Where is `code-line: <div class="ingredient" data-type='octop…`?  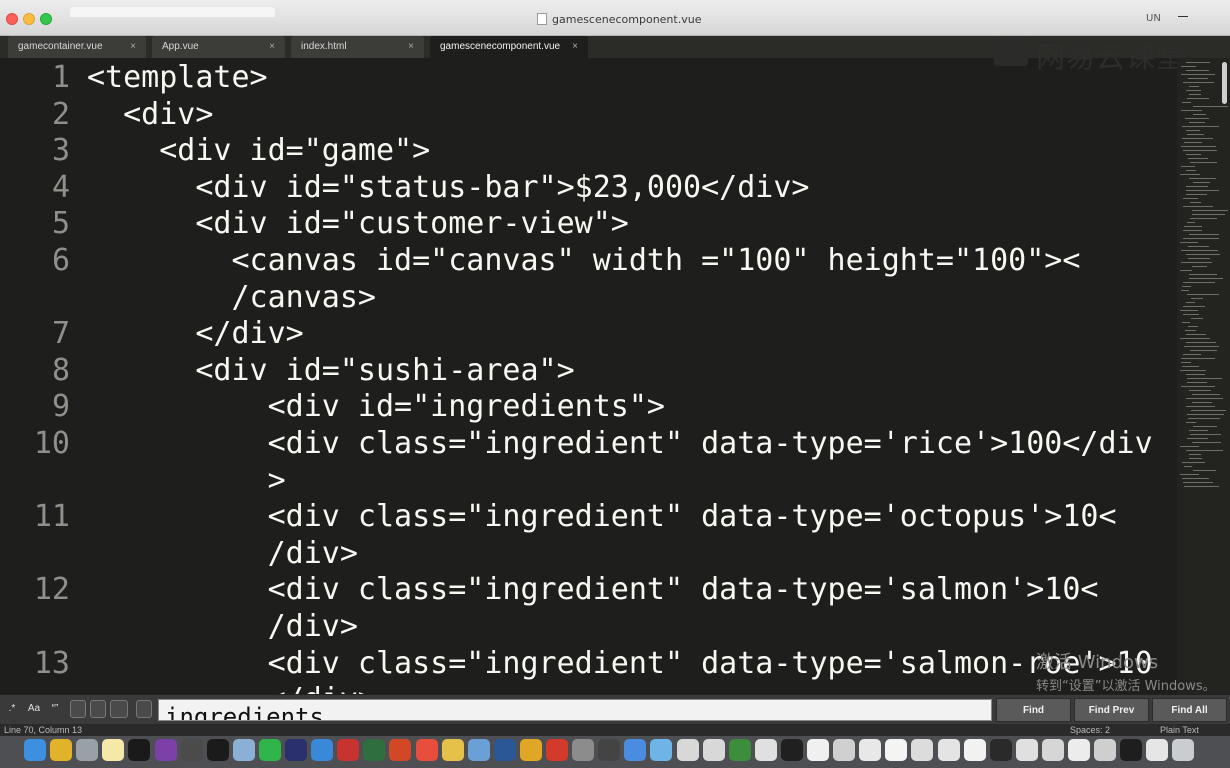 code-line: <div class="ingredient" data-type='octop… is located at coordinates (602, 517).